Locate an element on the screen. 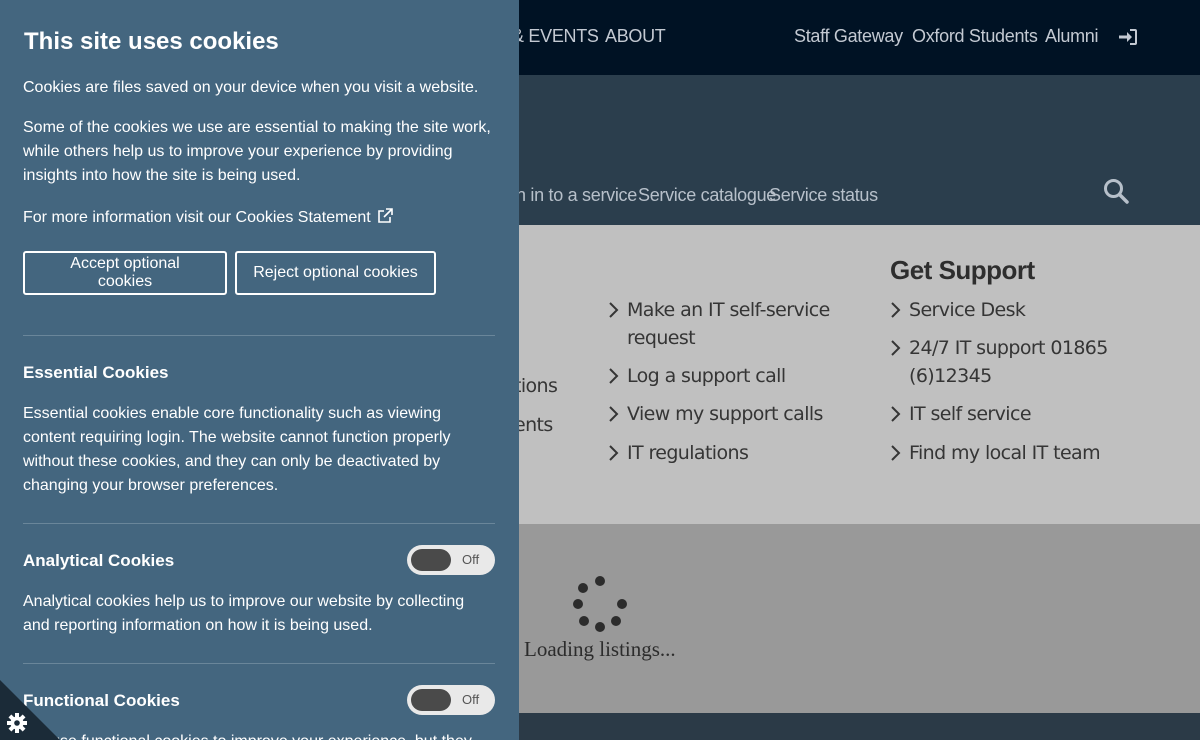 Image resolution: width=1200 pixels, height=740 pixels. get-support-heading: Get Support is located at coordinates (962, 270).